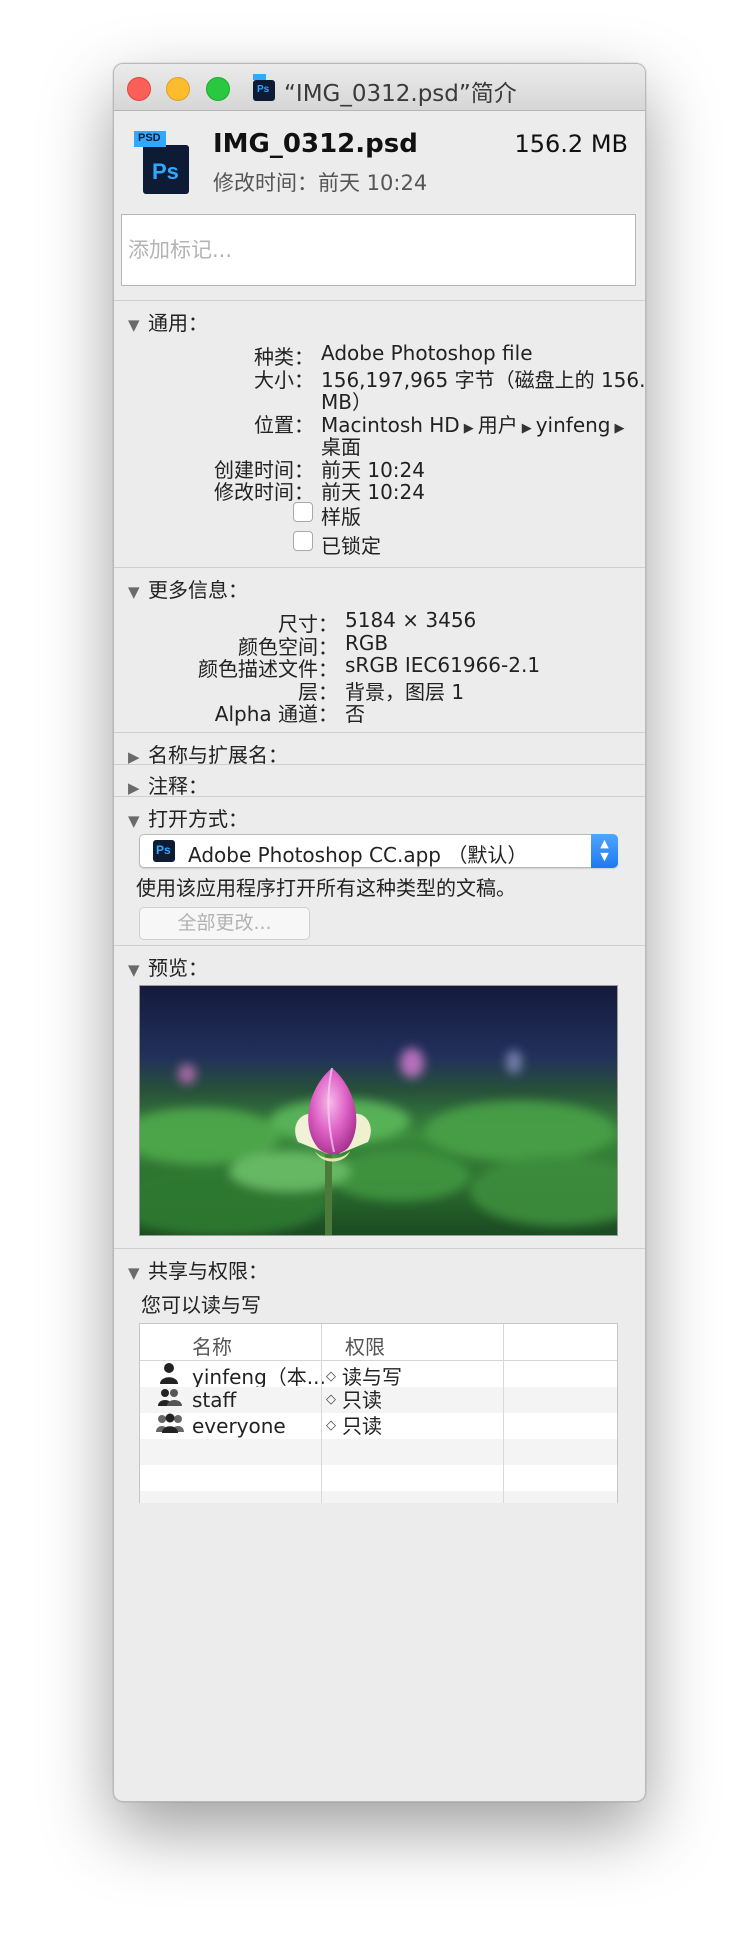 The height and width of the screenshot is (1950, 754). I want to click on file-size: 156.2 MB, so click(571, 144).